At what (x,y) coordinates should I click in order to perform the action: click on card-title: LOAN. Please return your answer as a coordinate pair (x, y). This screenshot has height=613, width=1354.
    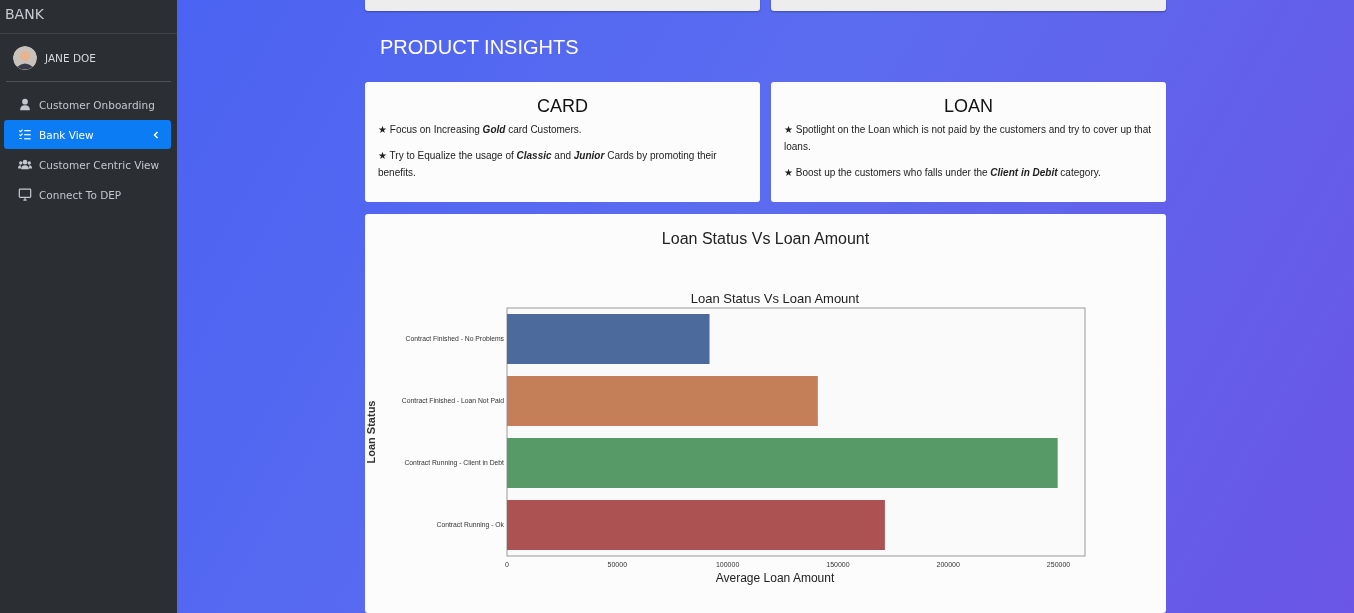
    Looking at the image, I should click on (968, 106).